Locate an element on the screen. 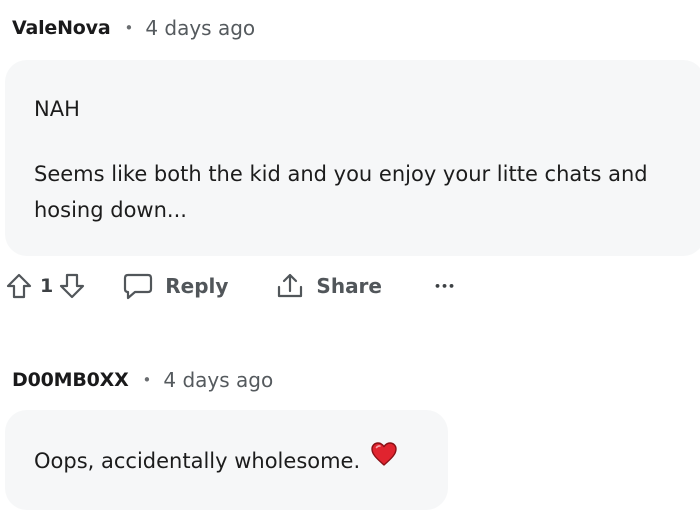 The width and height of the screenshot is (700, 510). share-label: Share is located at coordinates (349, 286).